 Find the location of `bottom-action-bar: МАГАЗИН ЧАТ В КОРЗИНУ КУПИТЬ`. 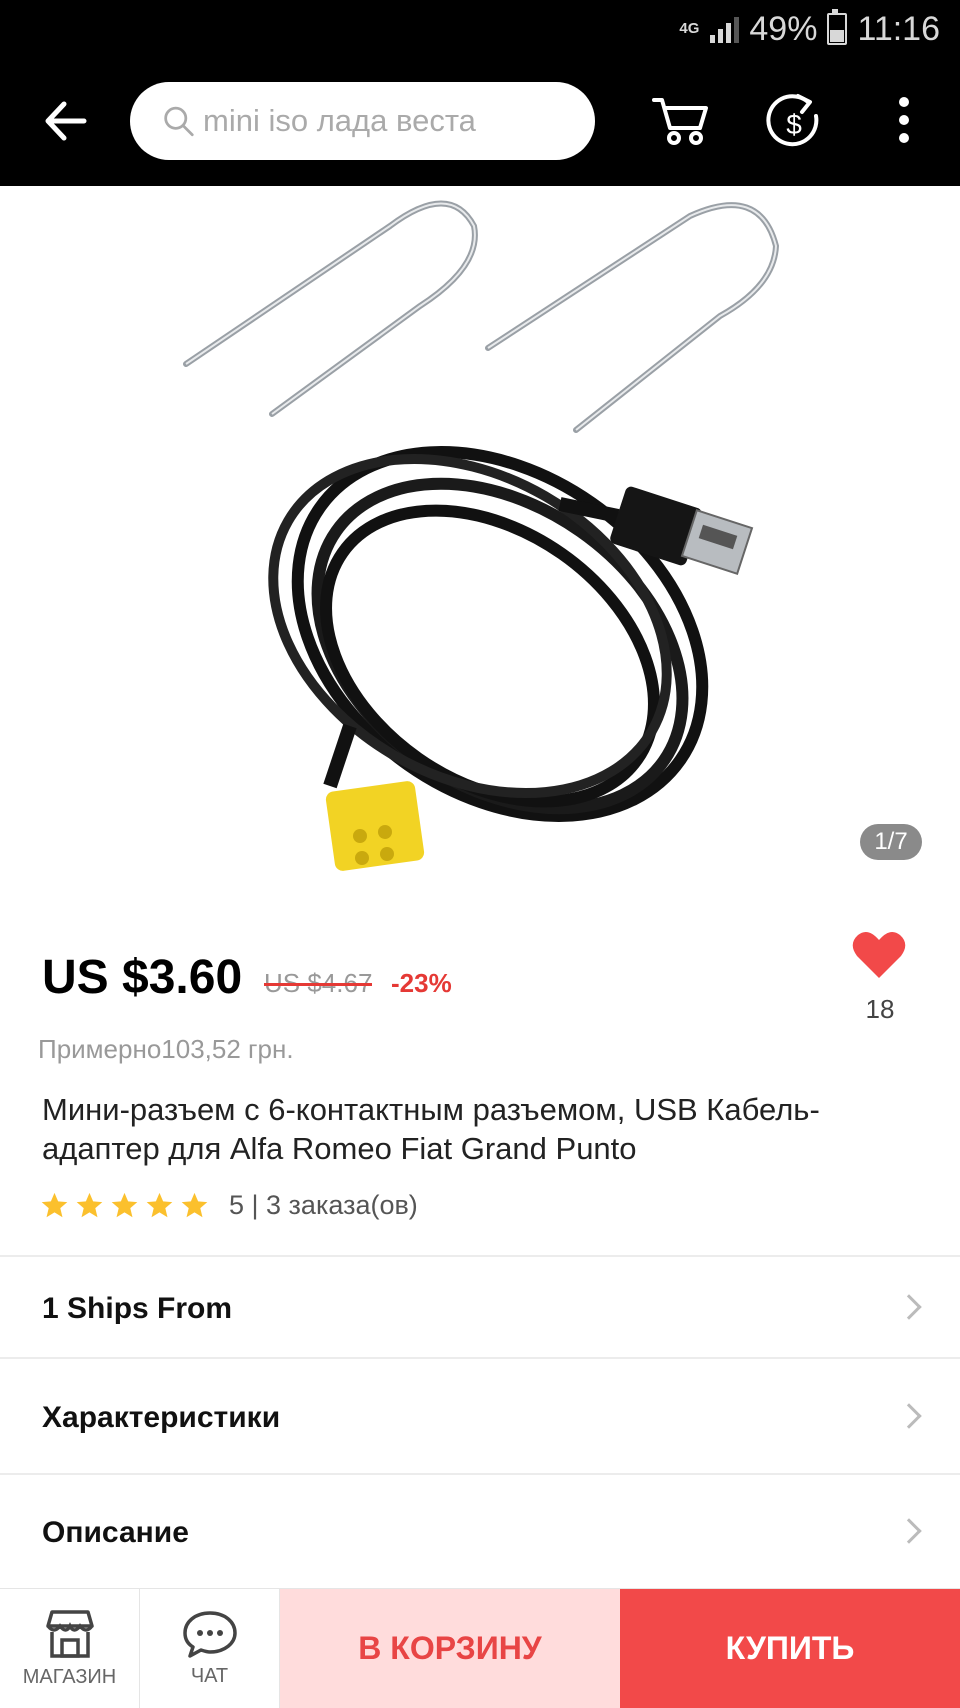

bottom-action-bar: МАГАЗИН ЧАТ В КОРЗИНУ КУПИТЬ is located at coordinates (480, 1648).